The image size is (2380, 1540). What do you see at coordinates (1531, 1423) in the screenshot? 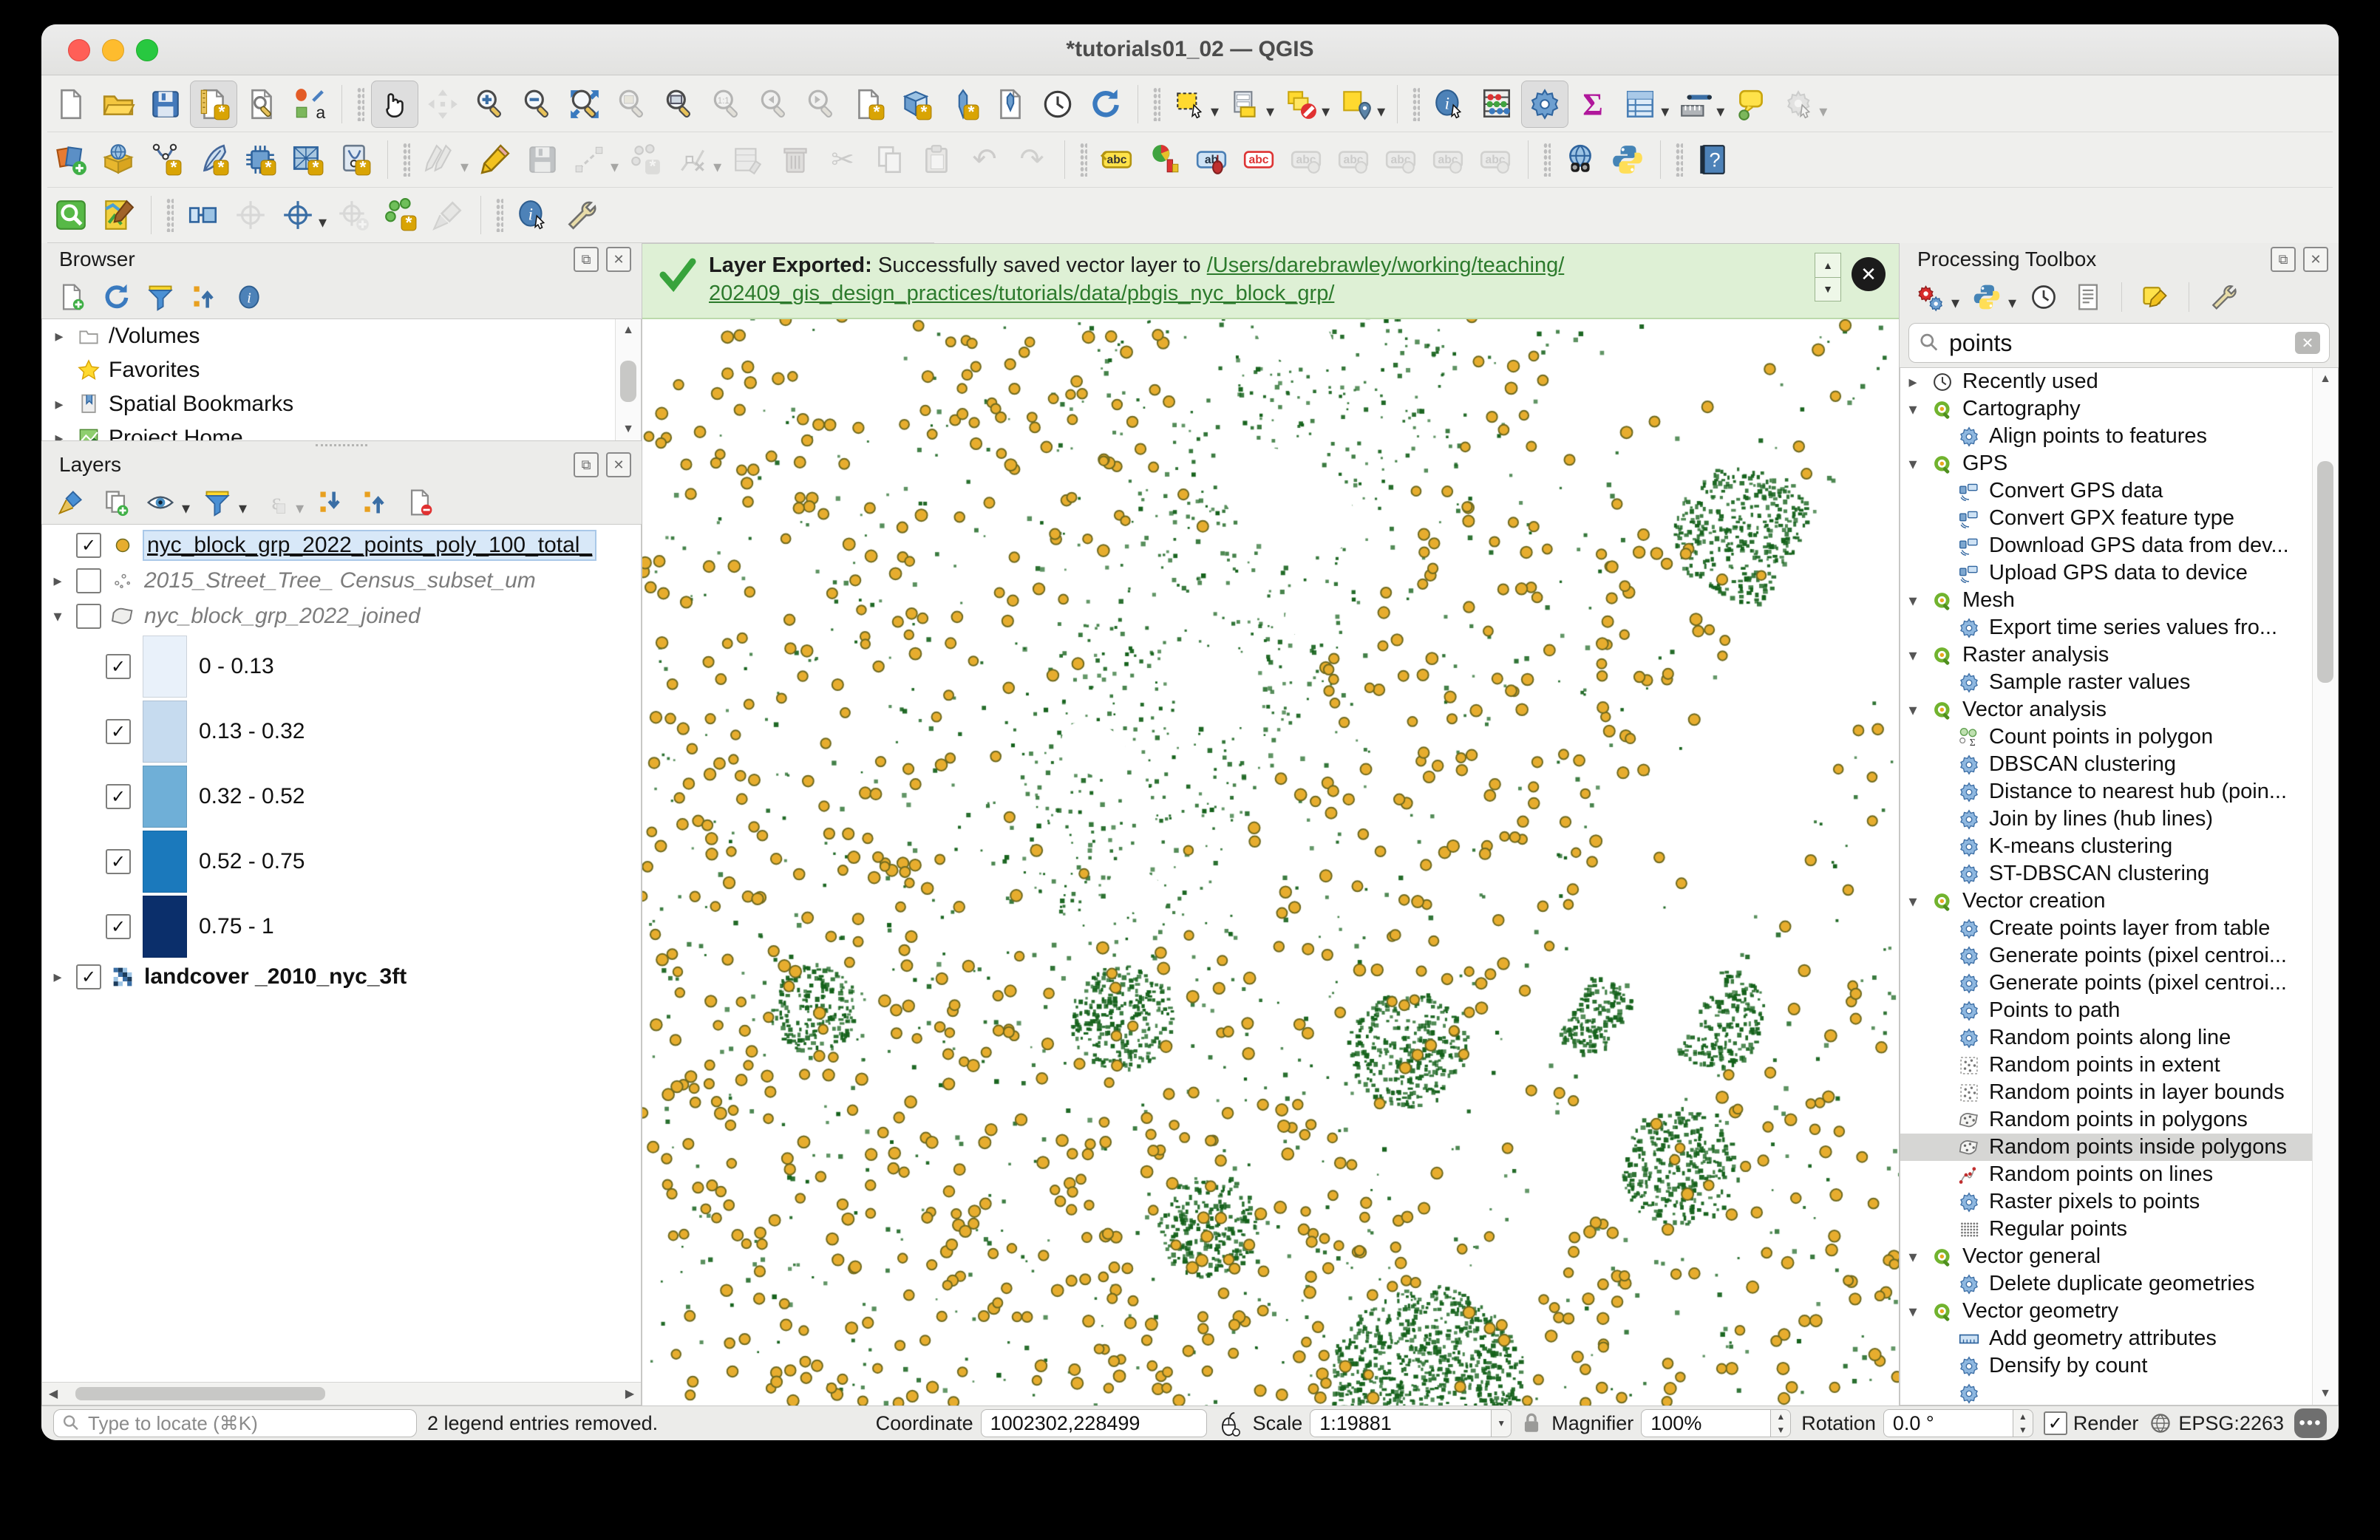
I see `lock-icon` at bounding box center [1531, 1423].